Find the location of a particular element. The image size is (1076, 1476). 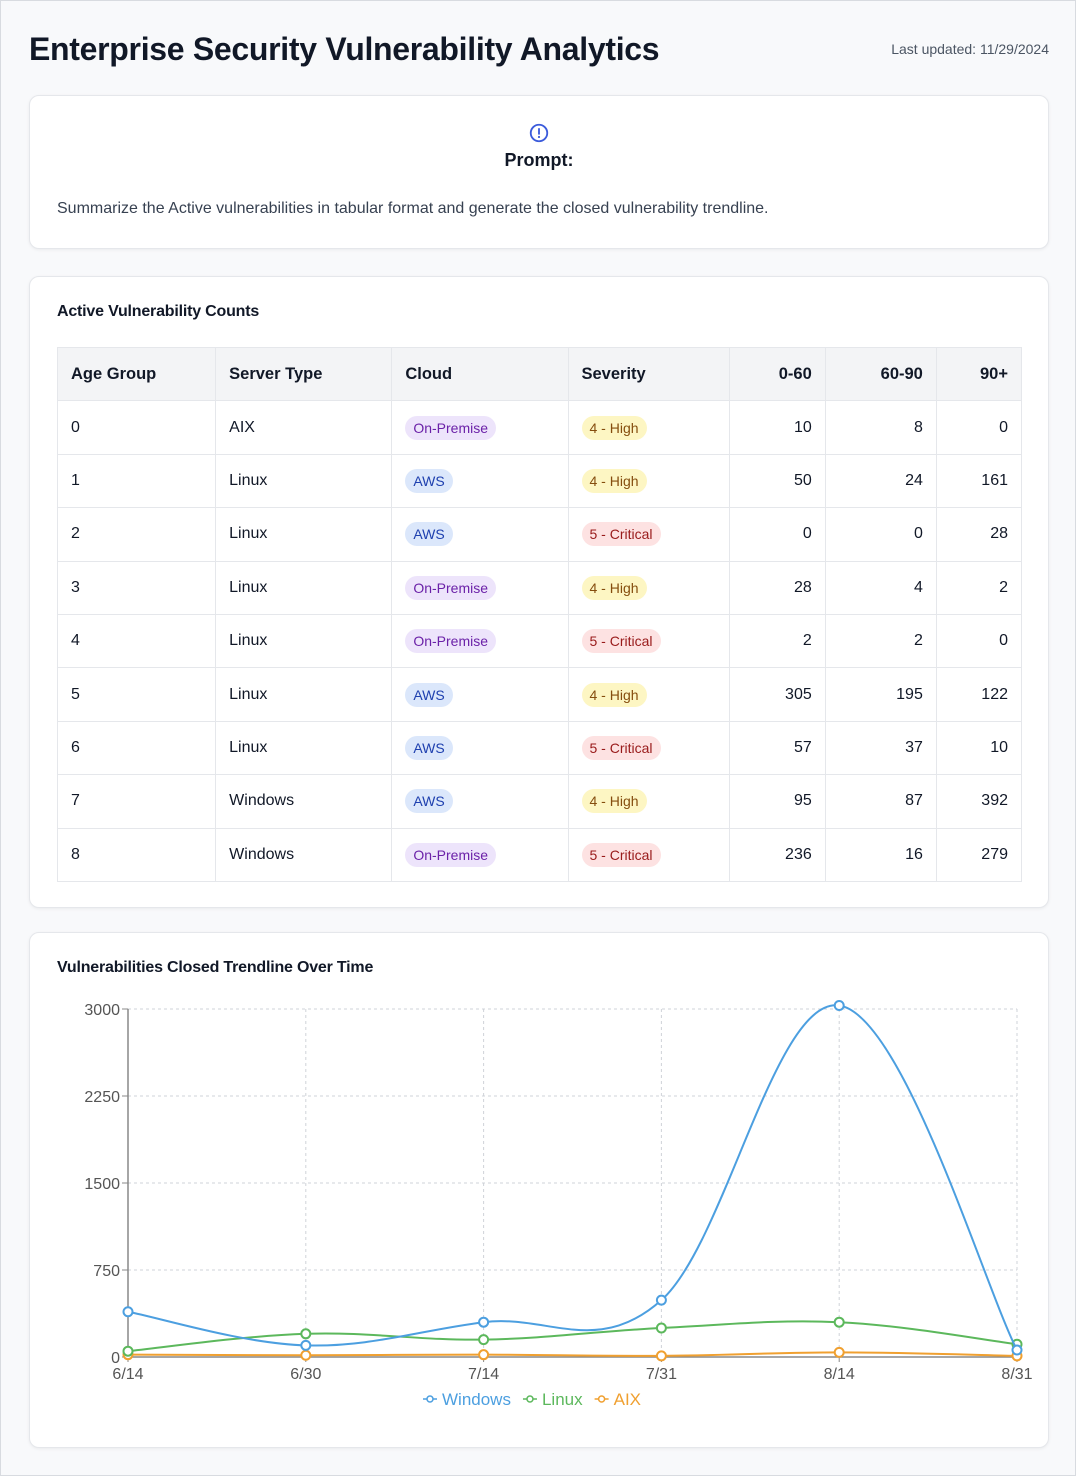

cell-age-group: 8 is located at coordinates (136, 854).